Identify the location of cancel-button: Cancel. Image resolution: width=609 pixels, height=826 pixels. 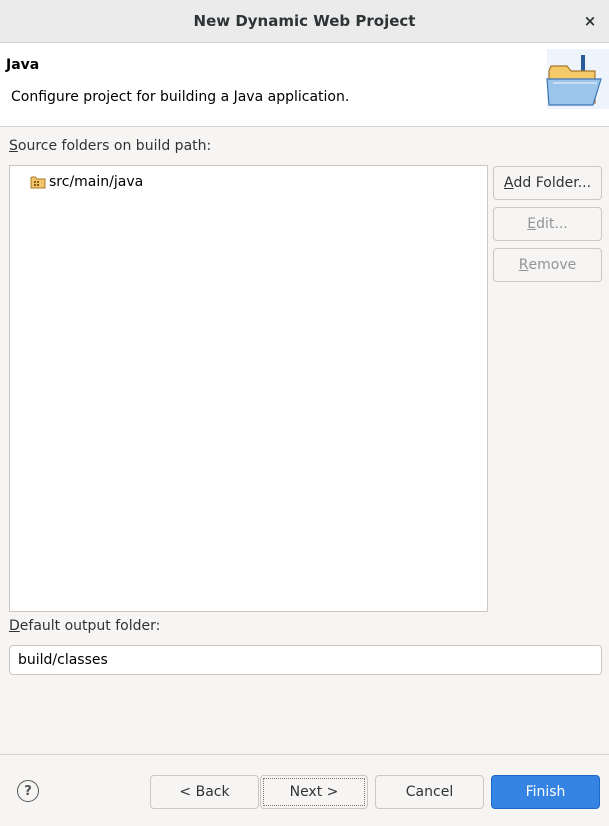
(429, 792).